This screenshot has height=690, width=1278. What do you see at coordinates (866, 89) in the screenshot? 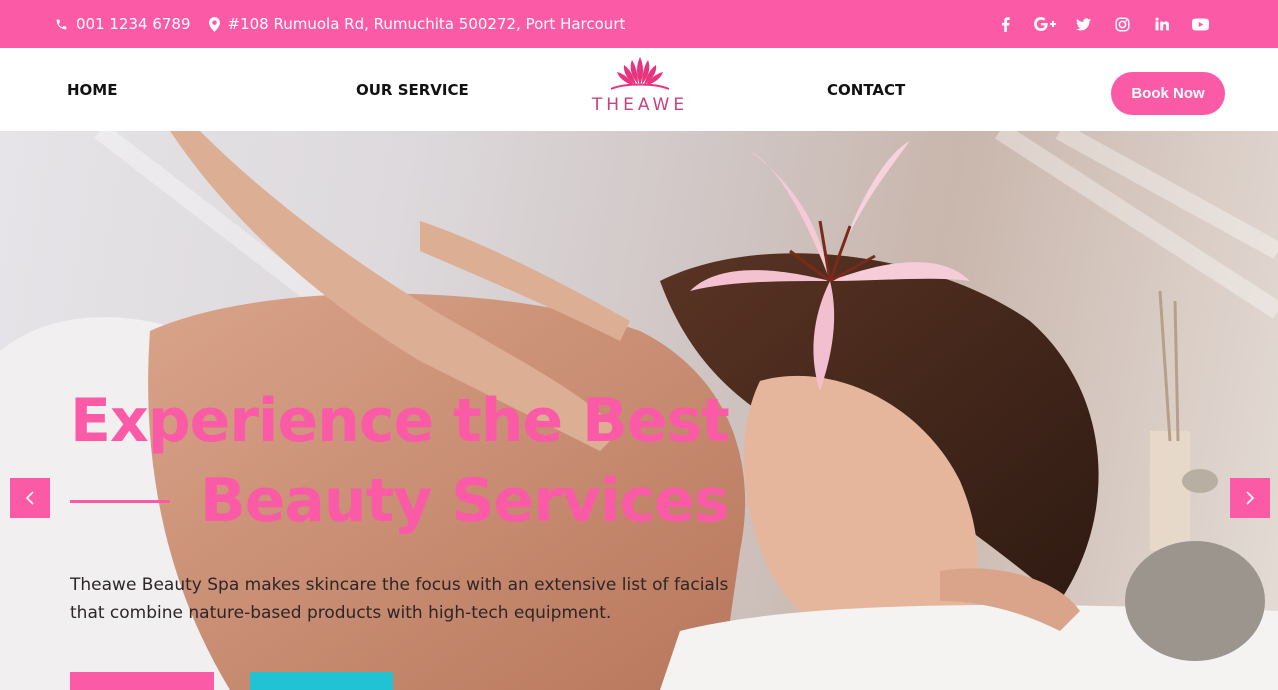
I see `nav-contact: CONTACT` at bounding box center [866, 89].